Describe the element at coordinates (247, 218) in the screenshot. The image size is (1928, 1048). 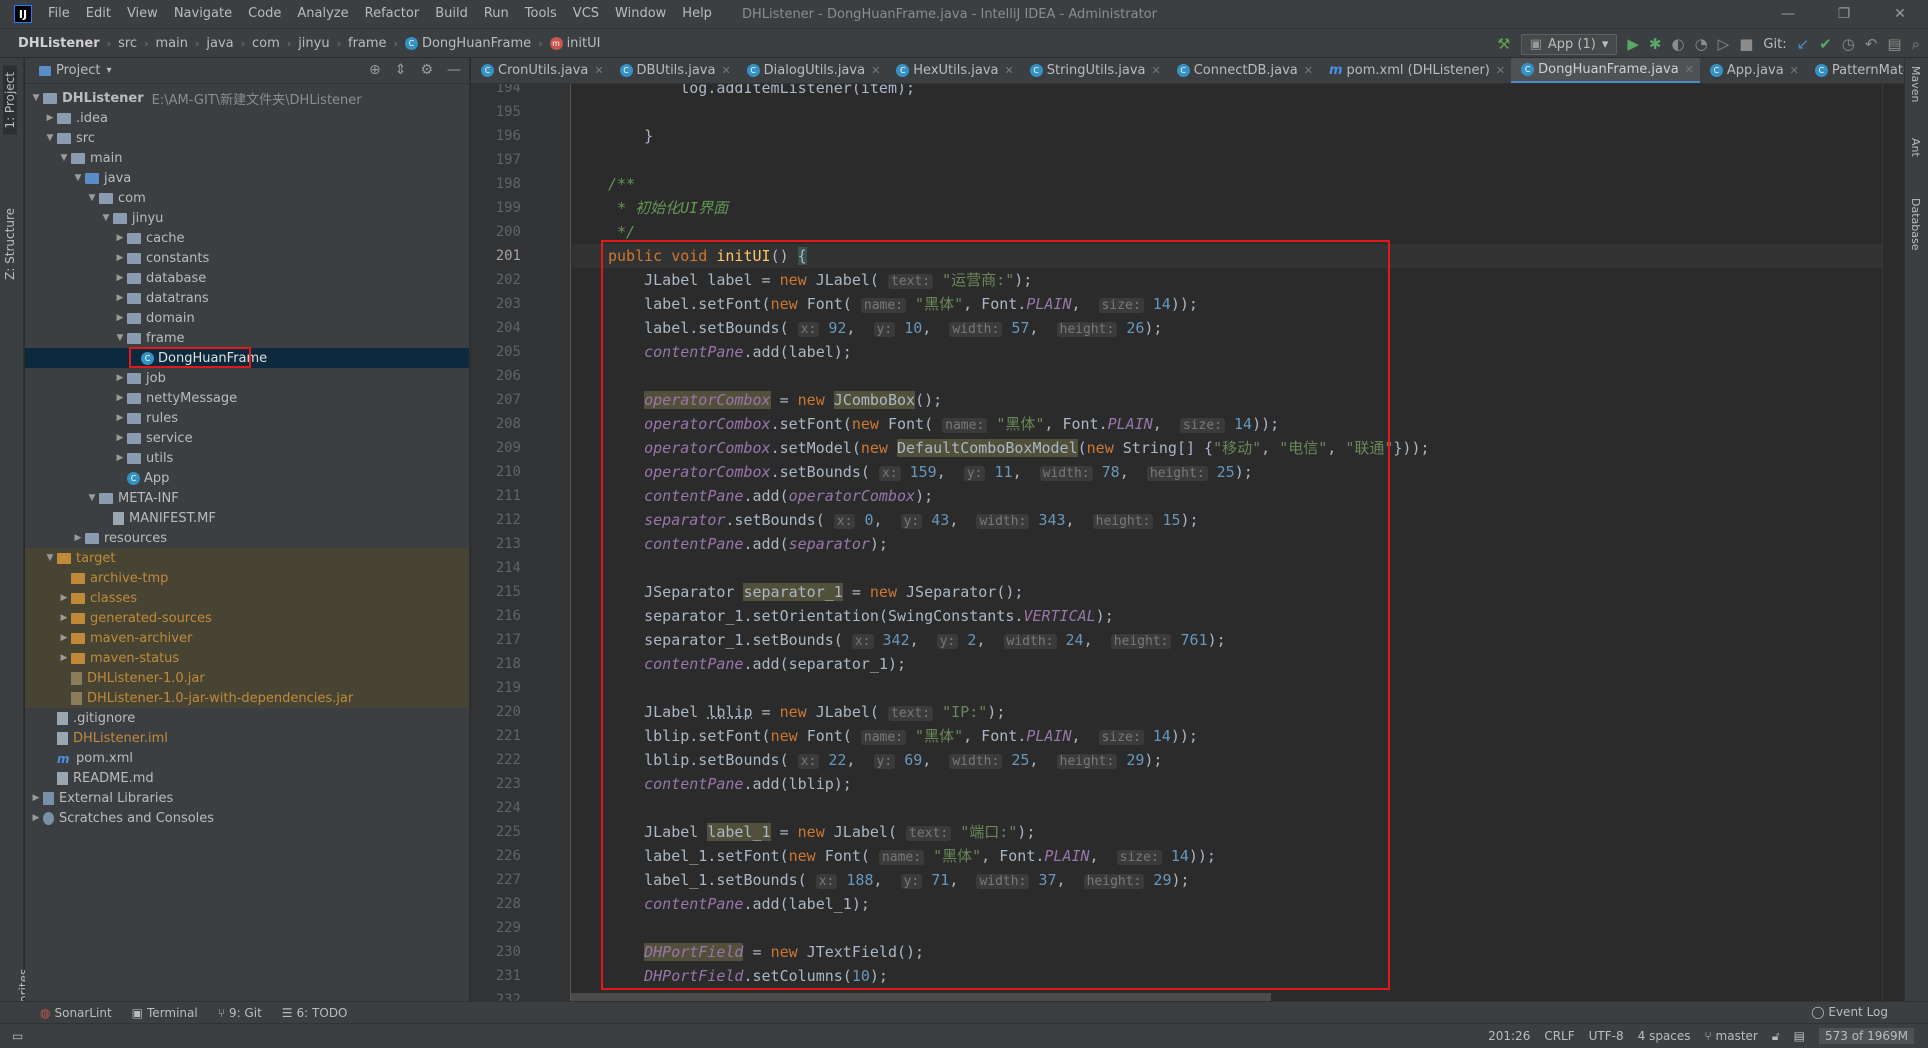
I see `tree-node-jinyu: ▼ jinyu` at that location.